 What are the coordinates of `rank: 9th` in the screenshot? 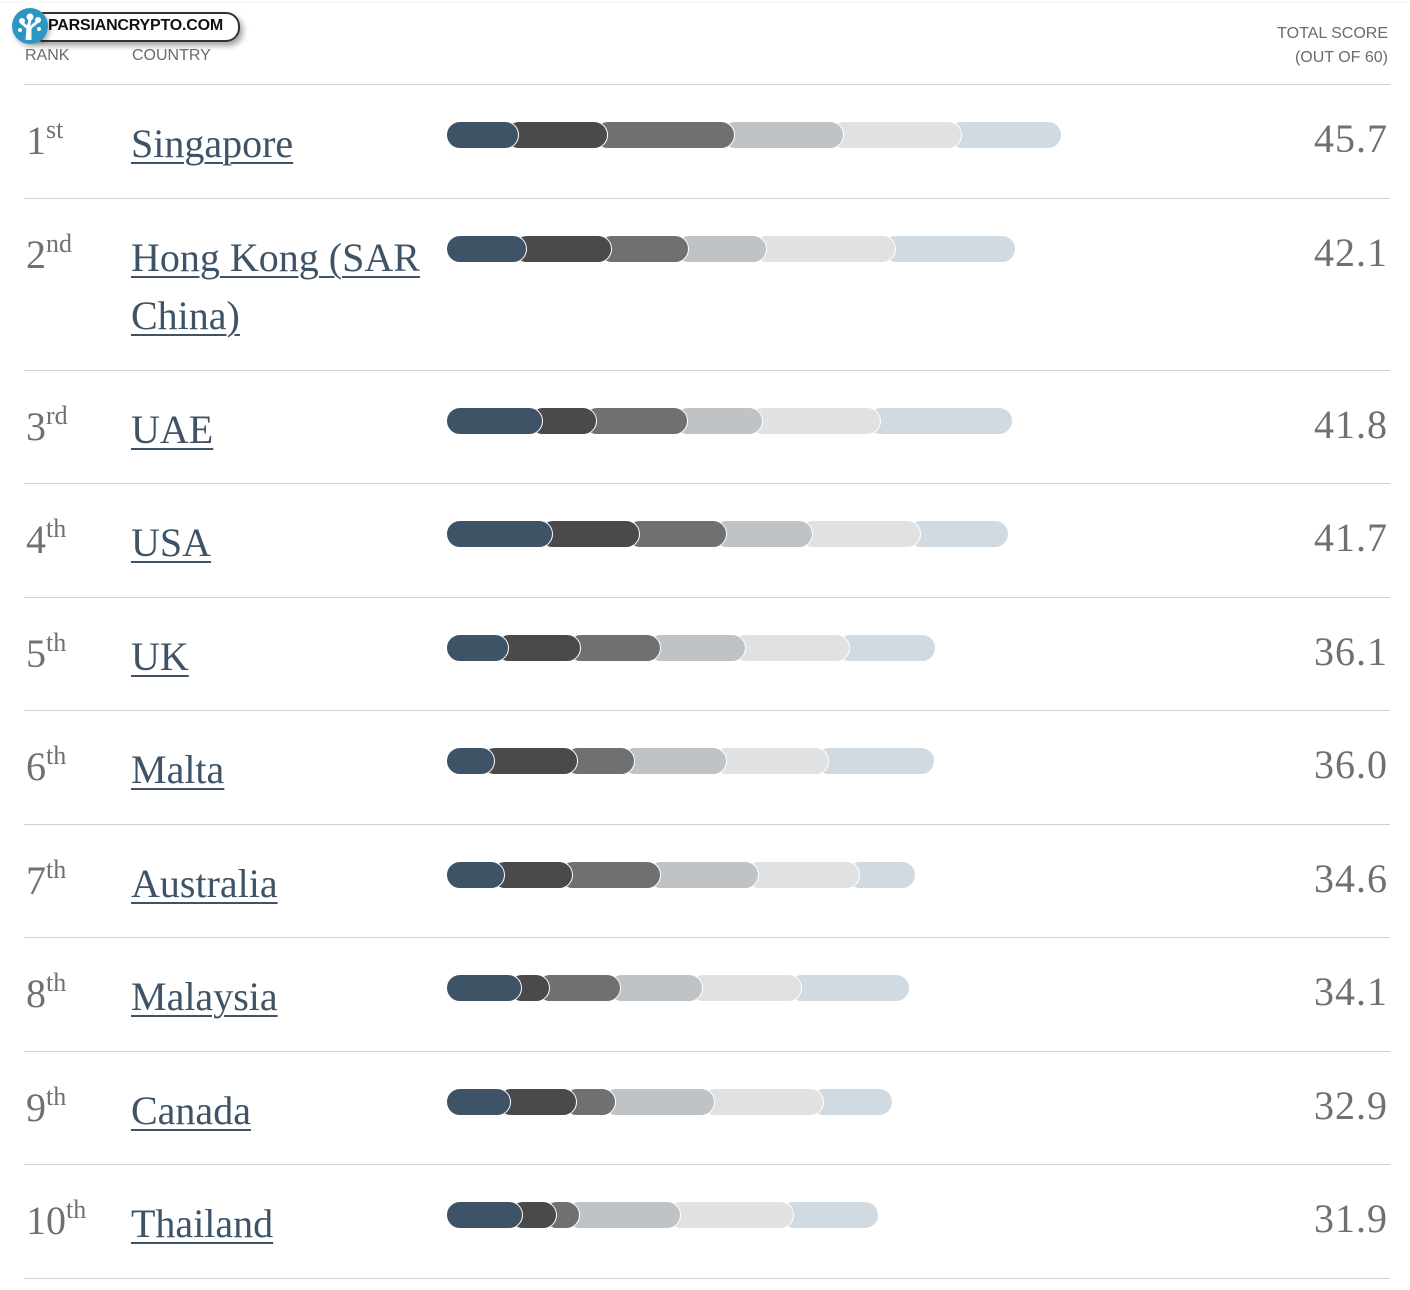 It's located at (46, 1106).